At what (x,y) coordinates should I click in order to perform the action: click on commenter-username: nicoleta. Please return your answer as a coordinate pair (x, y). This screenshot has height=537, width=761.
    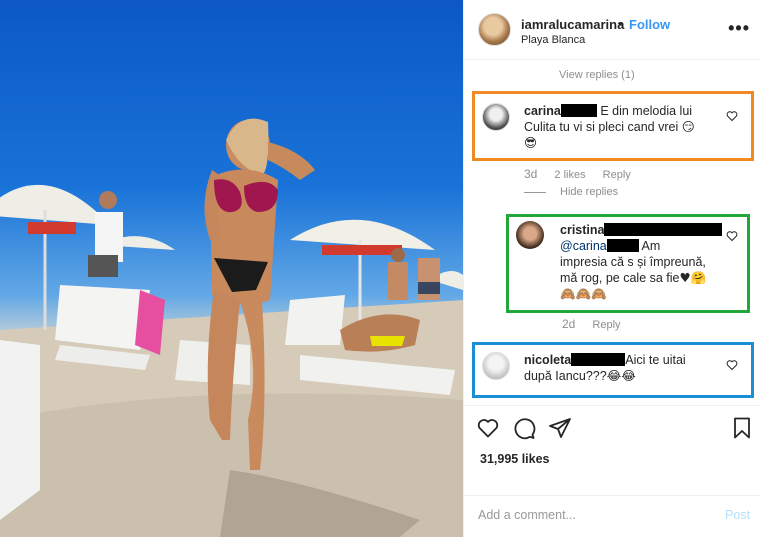
    Looking at the image, I should click on (547, 360).